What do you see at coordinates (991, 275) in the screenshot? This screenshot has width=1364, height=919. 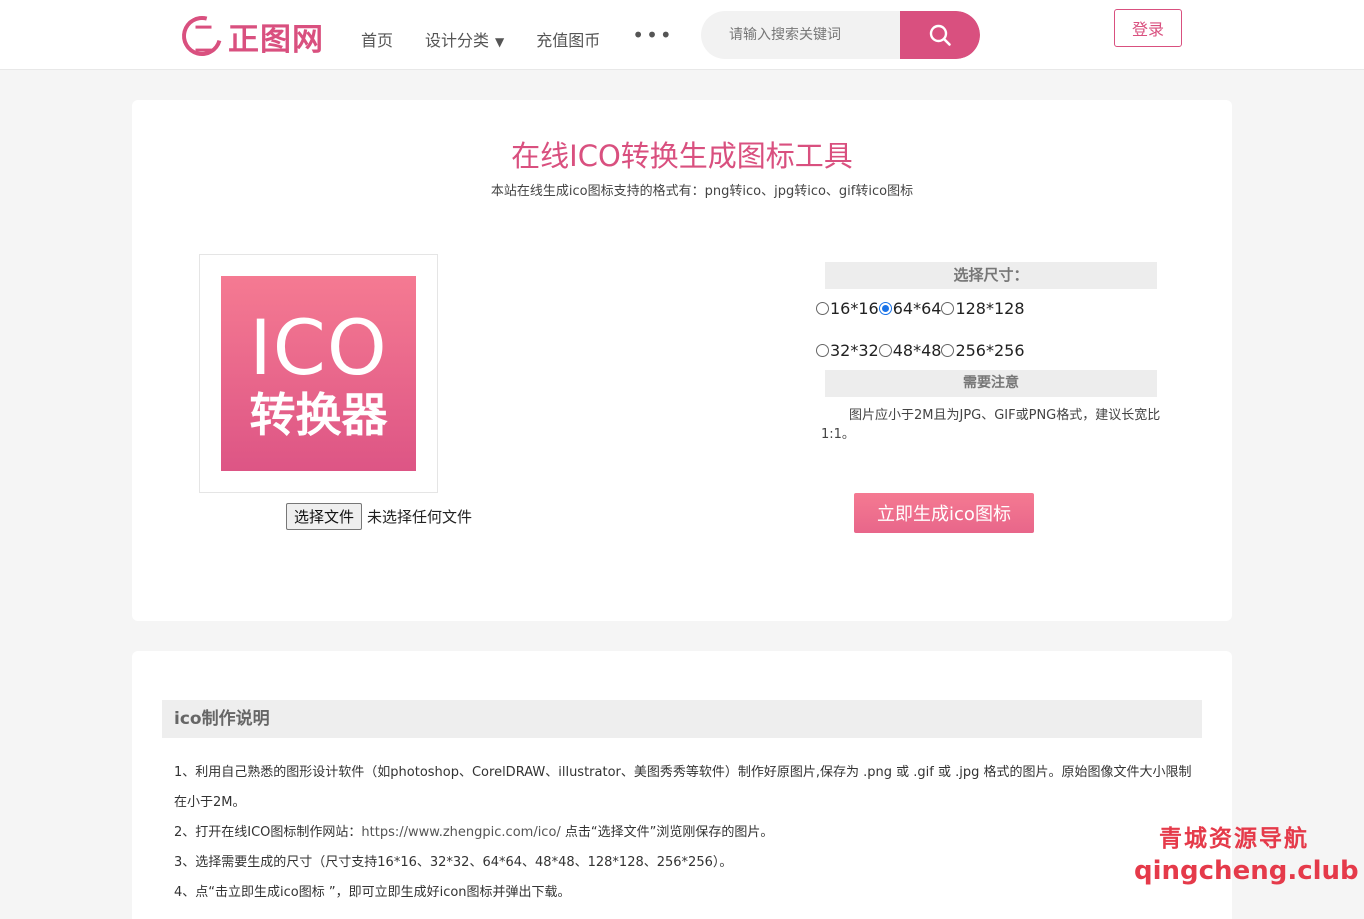 I see `size-heading: 选择尺寸：` at bounding box center [991, 275].